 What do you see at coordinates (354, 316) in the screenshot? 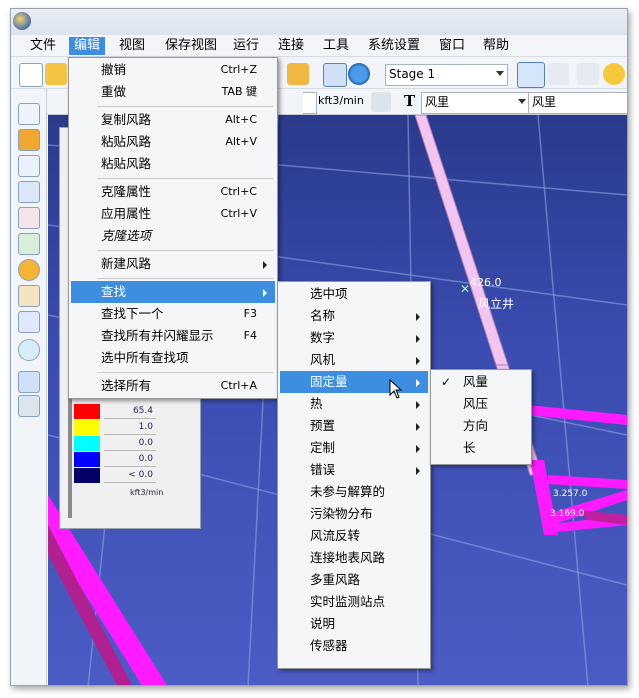
I see `menu-item-name: 名称` at bounding box center [354, 316].